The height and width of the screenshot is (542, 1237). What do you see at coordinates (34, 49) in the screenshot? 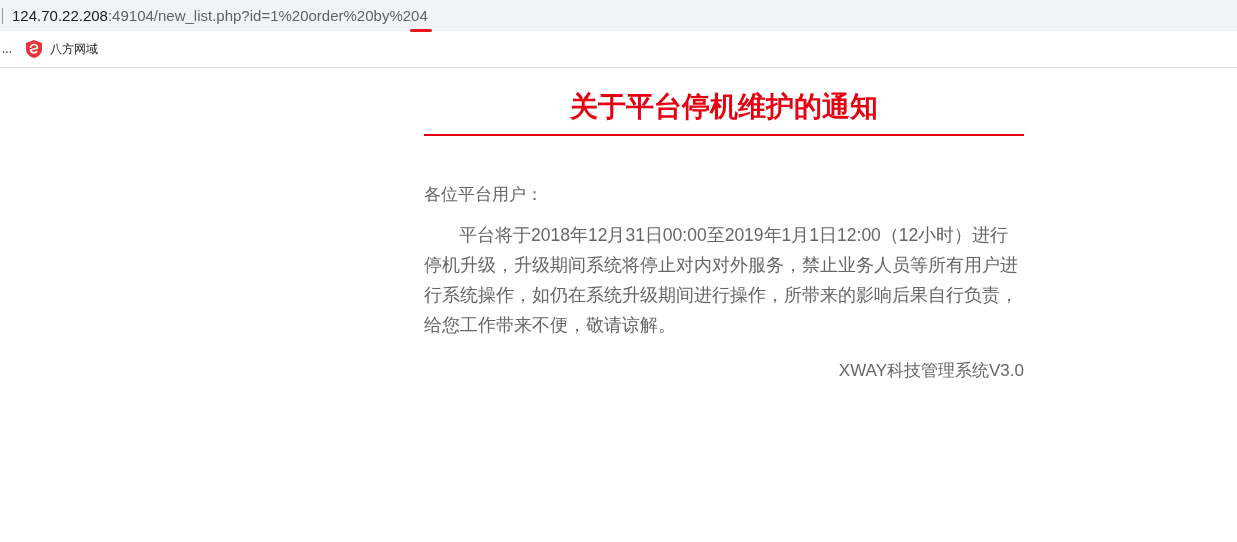
I see `shield-icon` at bounding box center [34, 49].